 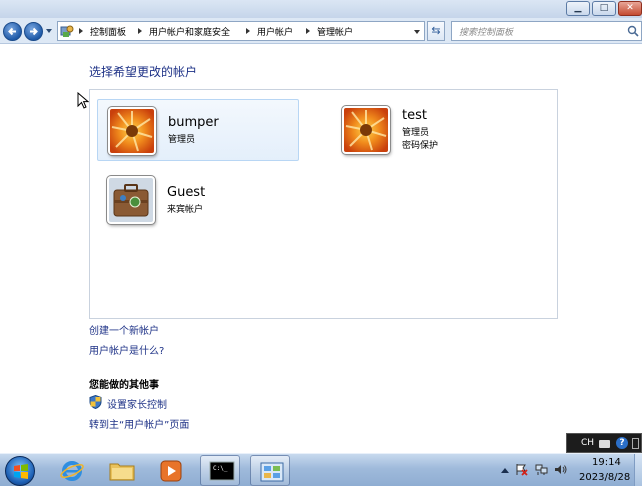 I want to click on action-center-flag-icon, so click(x=521, y=469).